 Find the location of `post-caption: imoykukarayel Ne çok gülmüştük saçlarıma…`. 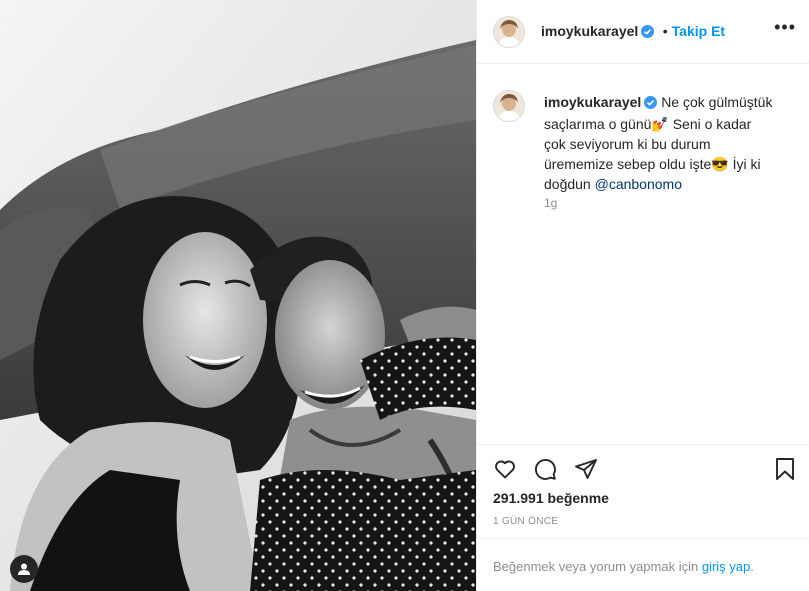

post-caption: imoykukarayel Ne çok gülmüştük saçlarıma… is located at coordinates (659, 143).